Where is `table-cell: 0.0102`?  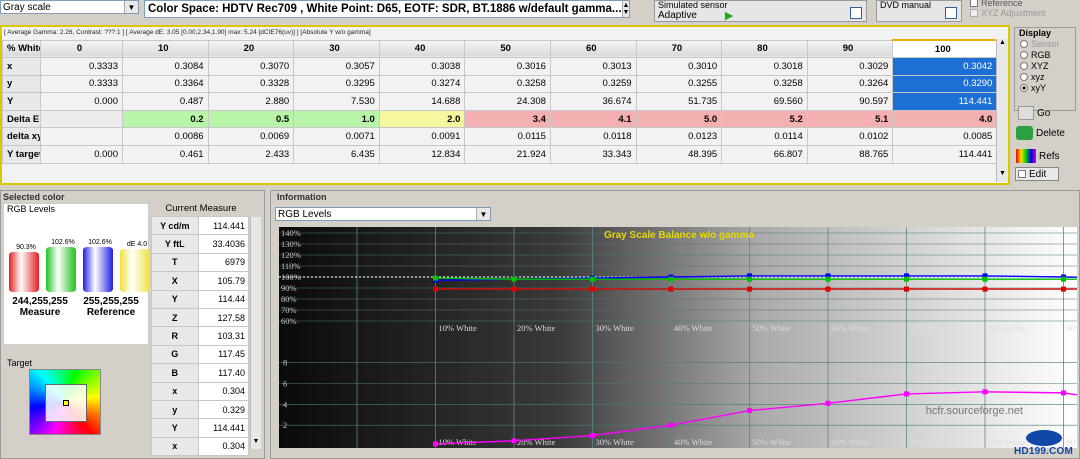 table-cell: 0.0102 is located at coordinates (850, 137).